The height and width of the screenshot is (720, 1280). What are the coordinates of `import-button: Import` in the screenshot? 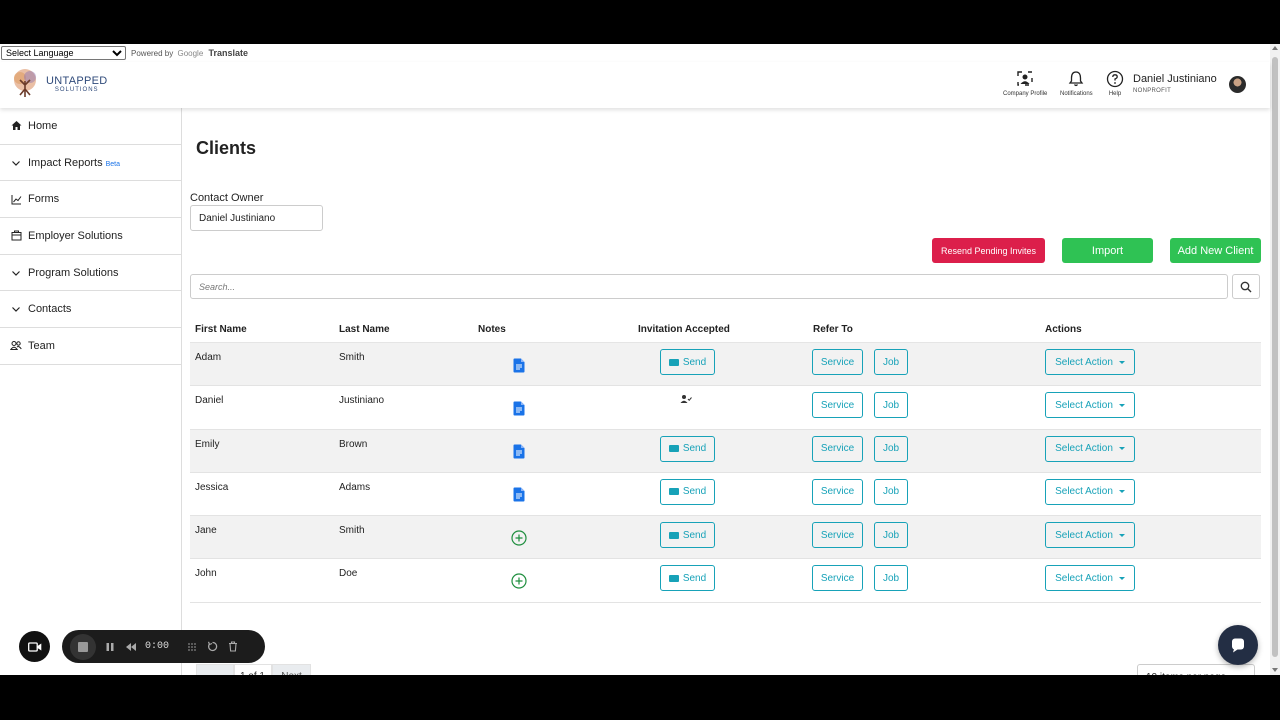 It's located at (1107, 250).